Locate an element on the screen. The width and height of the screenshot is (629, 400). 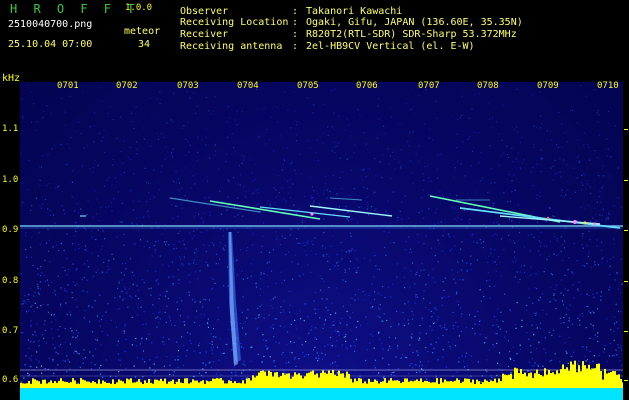
y-tick-label: 0.8 is located at coordinates (10, 281).